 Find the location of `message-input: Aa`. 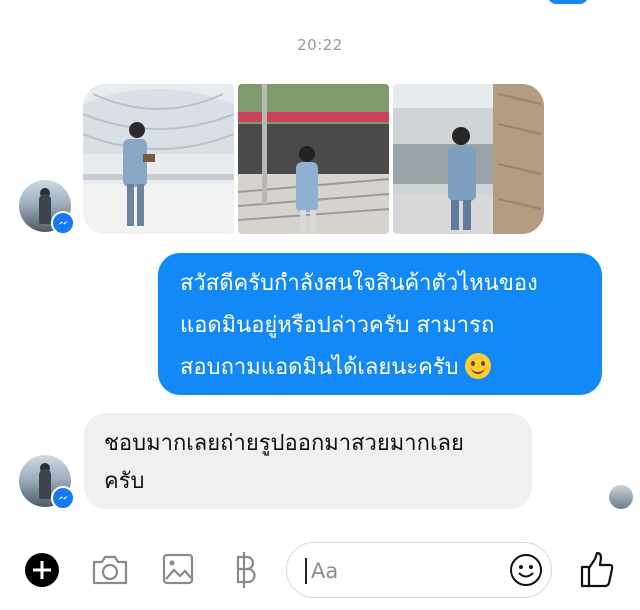

message-input: Aa is located at coordinates (419, 570).